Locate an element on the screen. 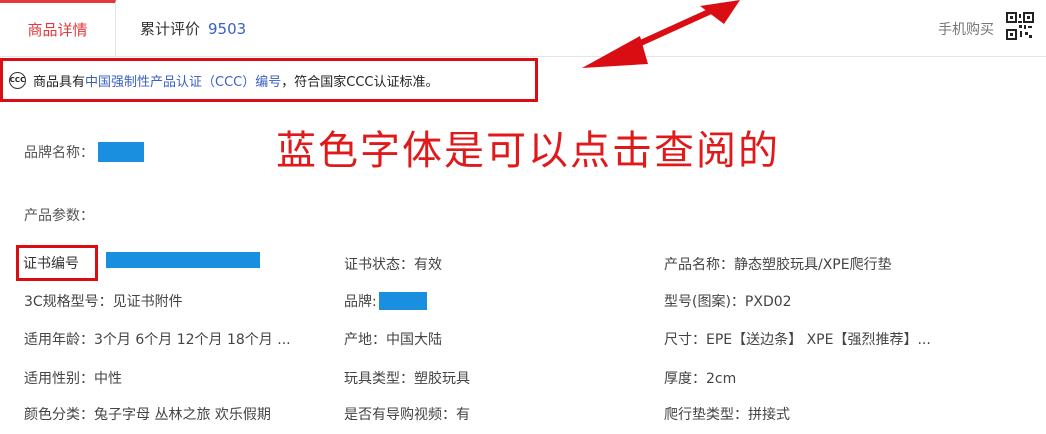 The image size is (1046, 434). tab-bar: 商品详情 累计评价 9503 手机购买 is located at coordinates (523, 28).